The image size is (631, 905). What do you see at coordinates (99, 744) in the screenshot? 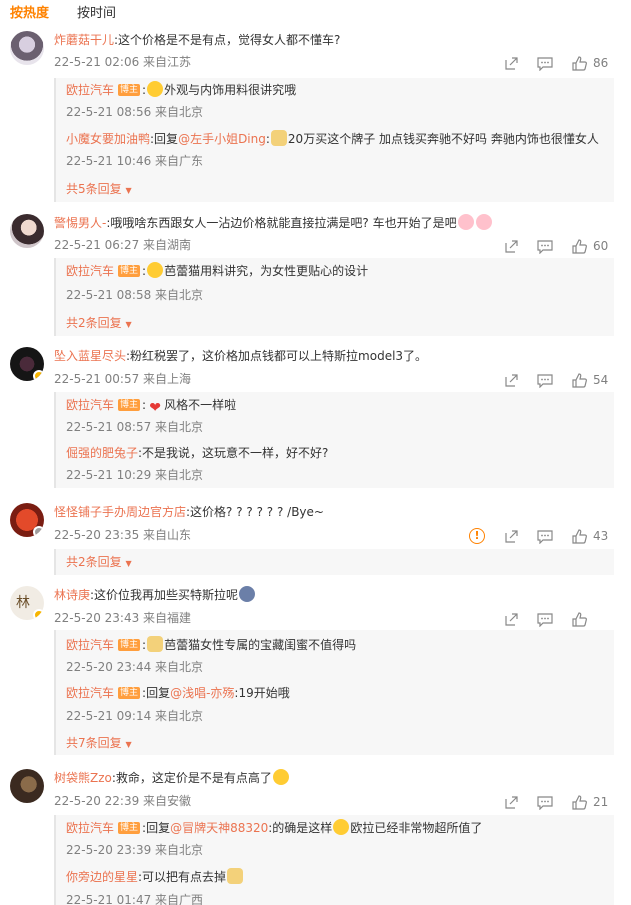
I see `more-replies-link: 共7条回复 ▼` at bounding box center [99, 744].